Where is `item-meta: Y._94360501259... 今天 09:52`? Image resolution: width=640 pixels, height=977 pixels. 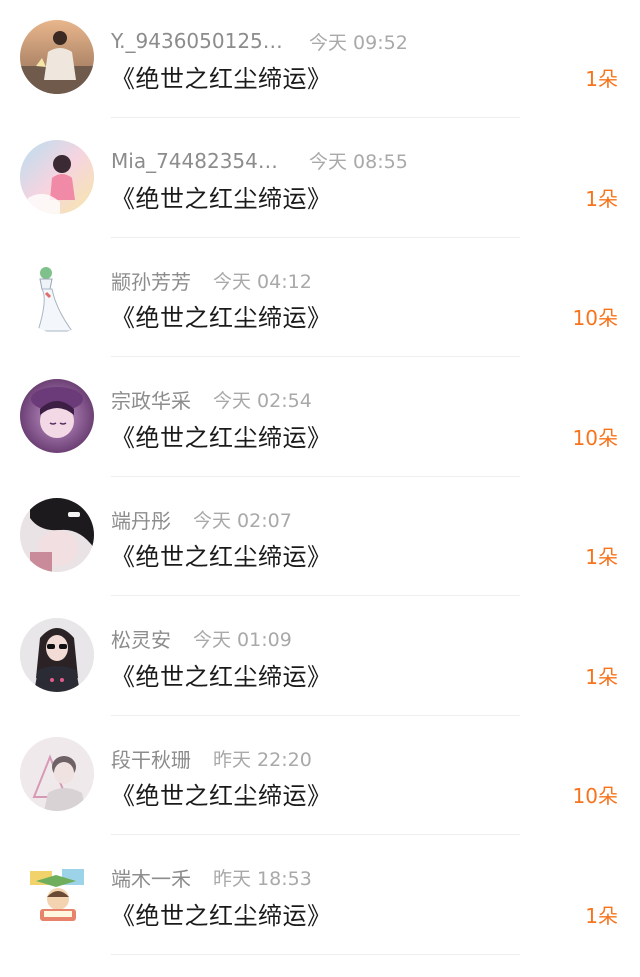 item-meta: Y._94360501259... 今天 09:52 is located at coordinates (259, 41).